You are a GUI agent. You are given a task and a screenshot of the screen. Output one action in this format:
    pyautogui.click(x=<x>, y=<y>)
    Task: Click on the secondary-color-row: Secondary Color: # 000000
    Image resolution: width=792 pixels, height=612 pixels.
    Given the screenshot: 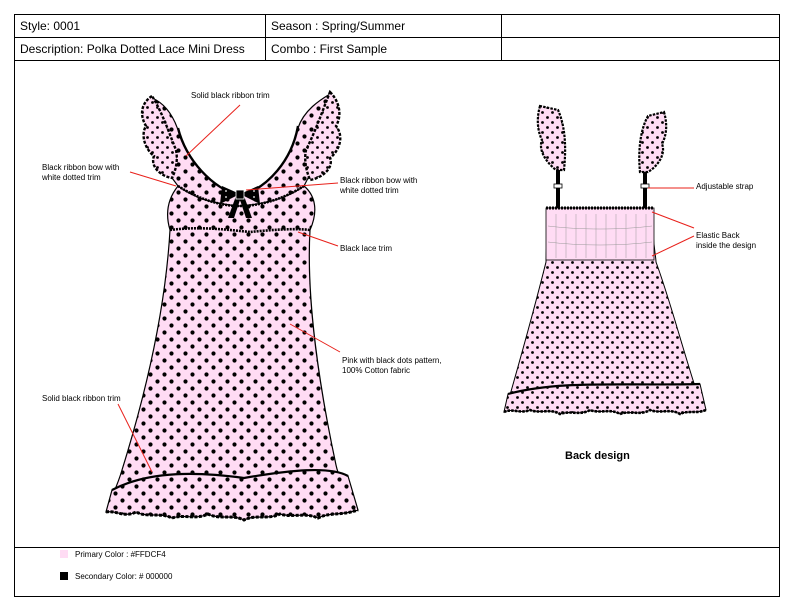 What is the action you would take?
    pyautogui.click(x=116, y=577)
    